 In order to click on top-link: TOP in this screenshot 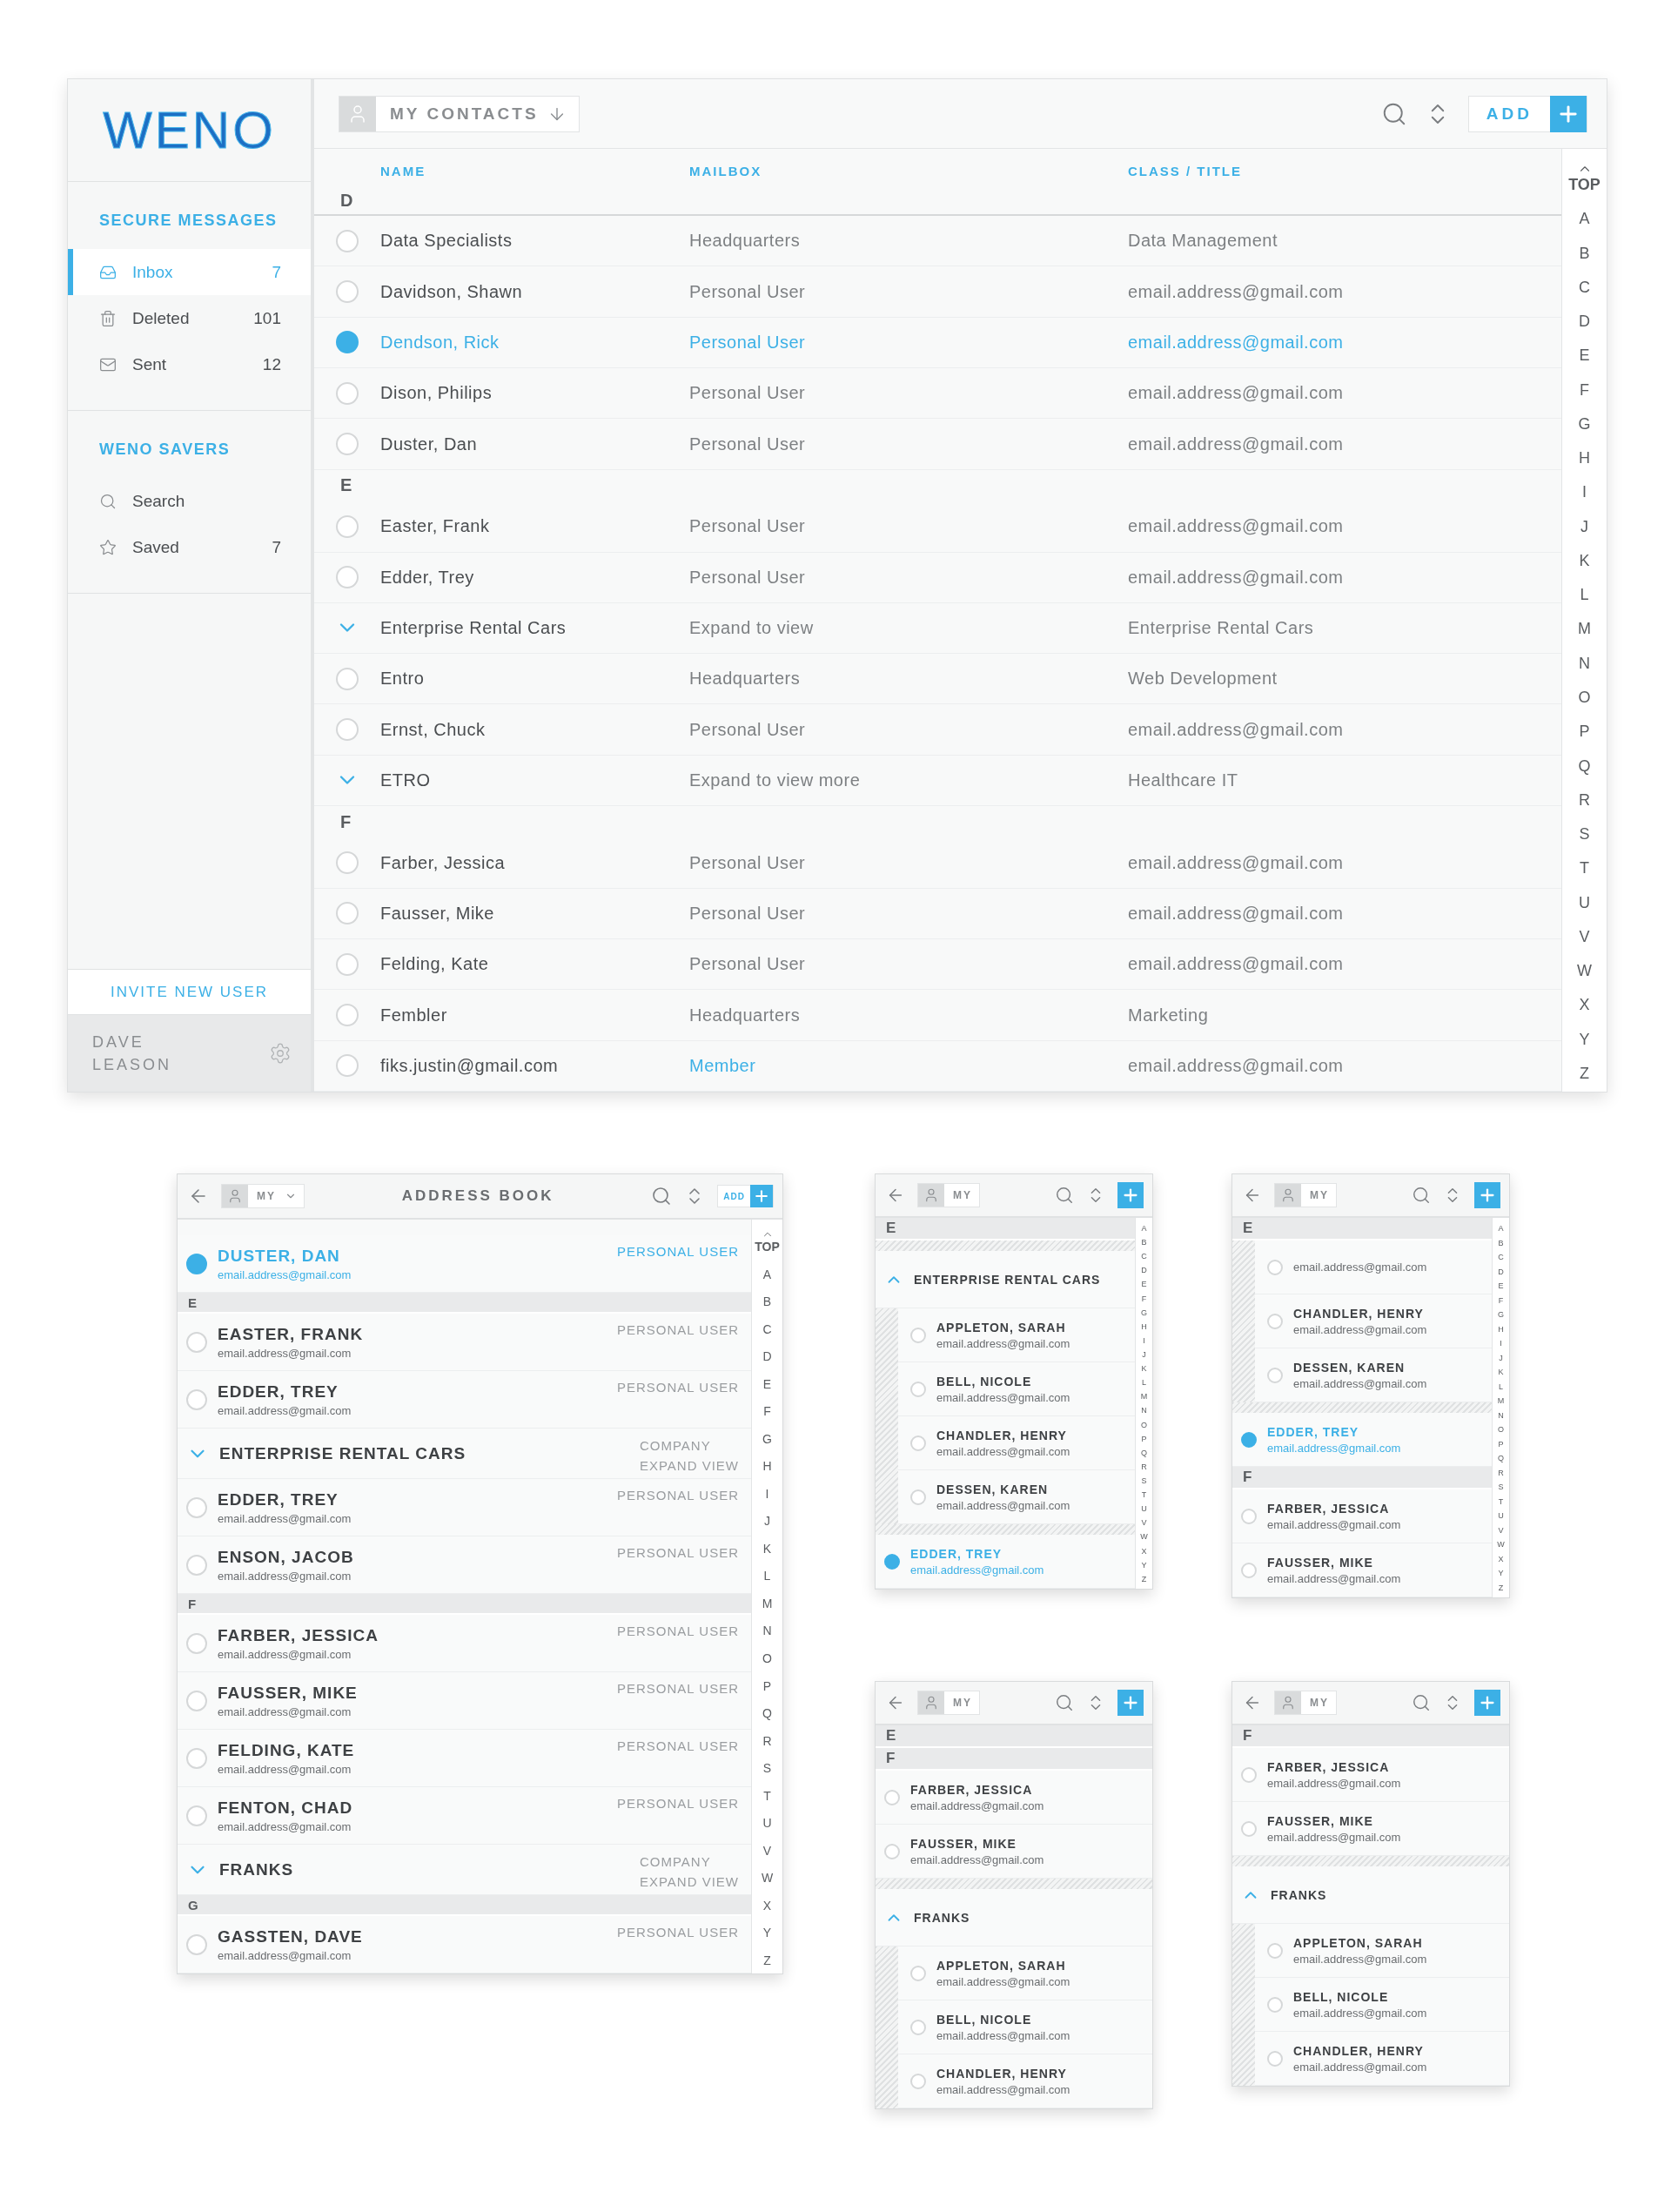, I will do `click(767, 1240)`.